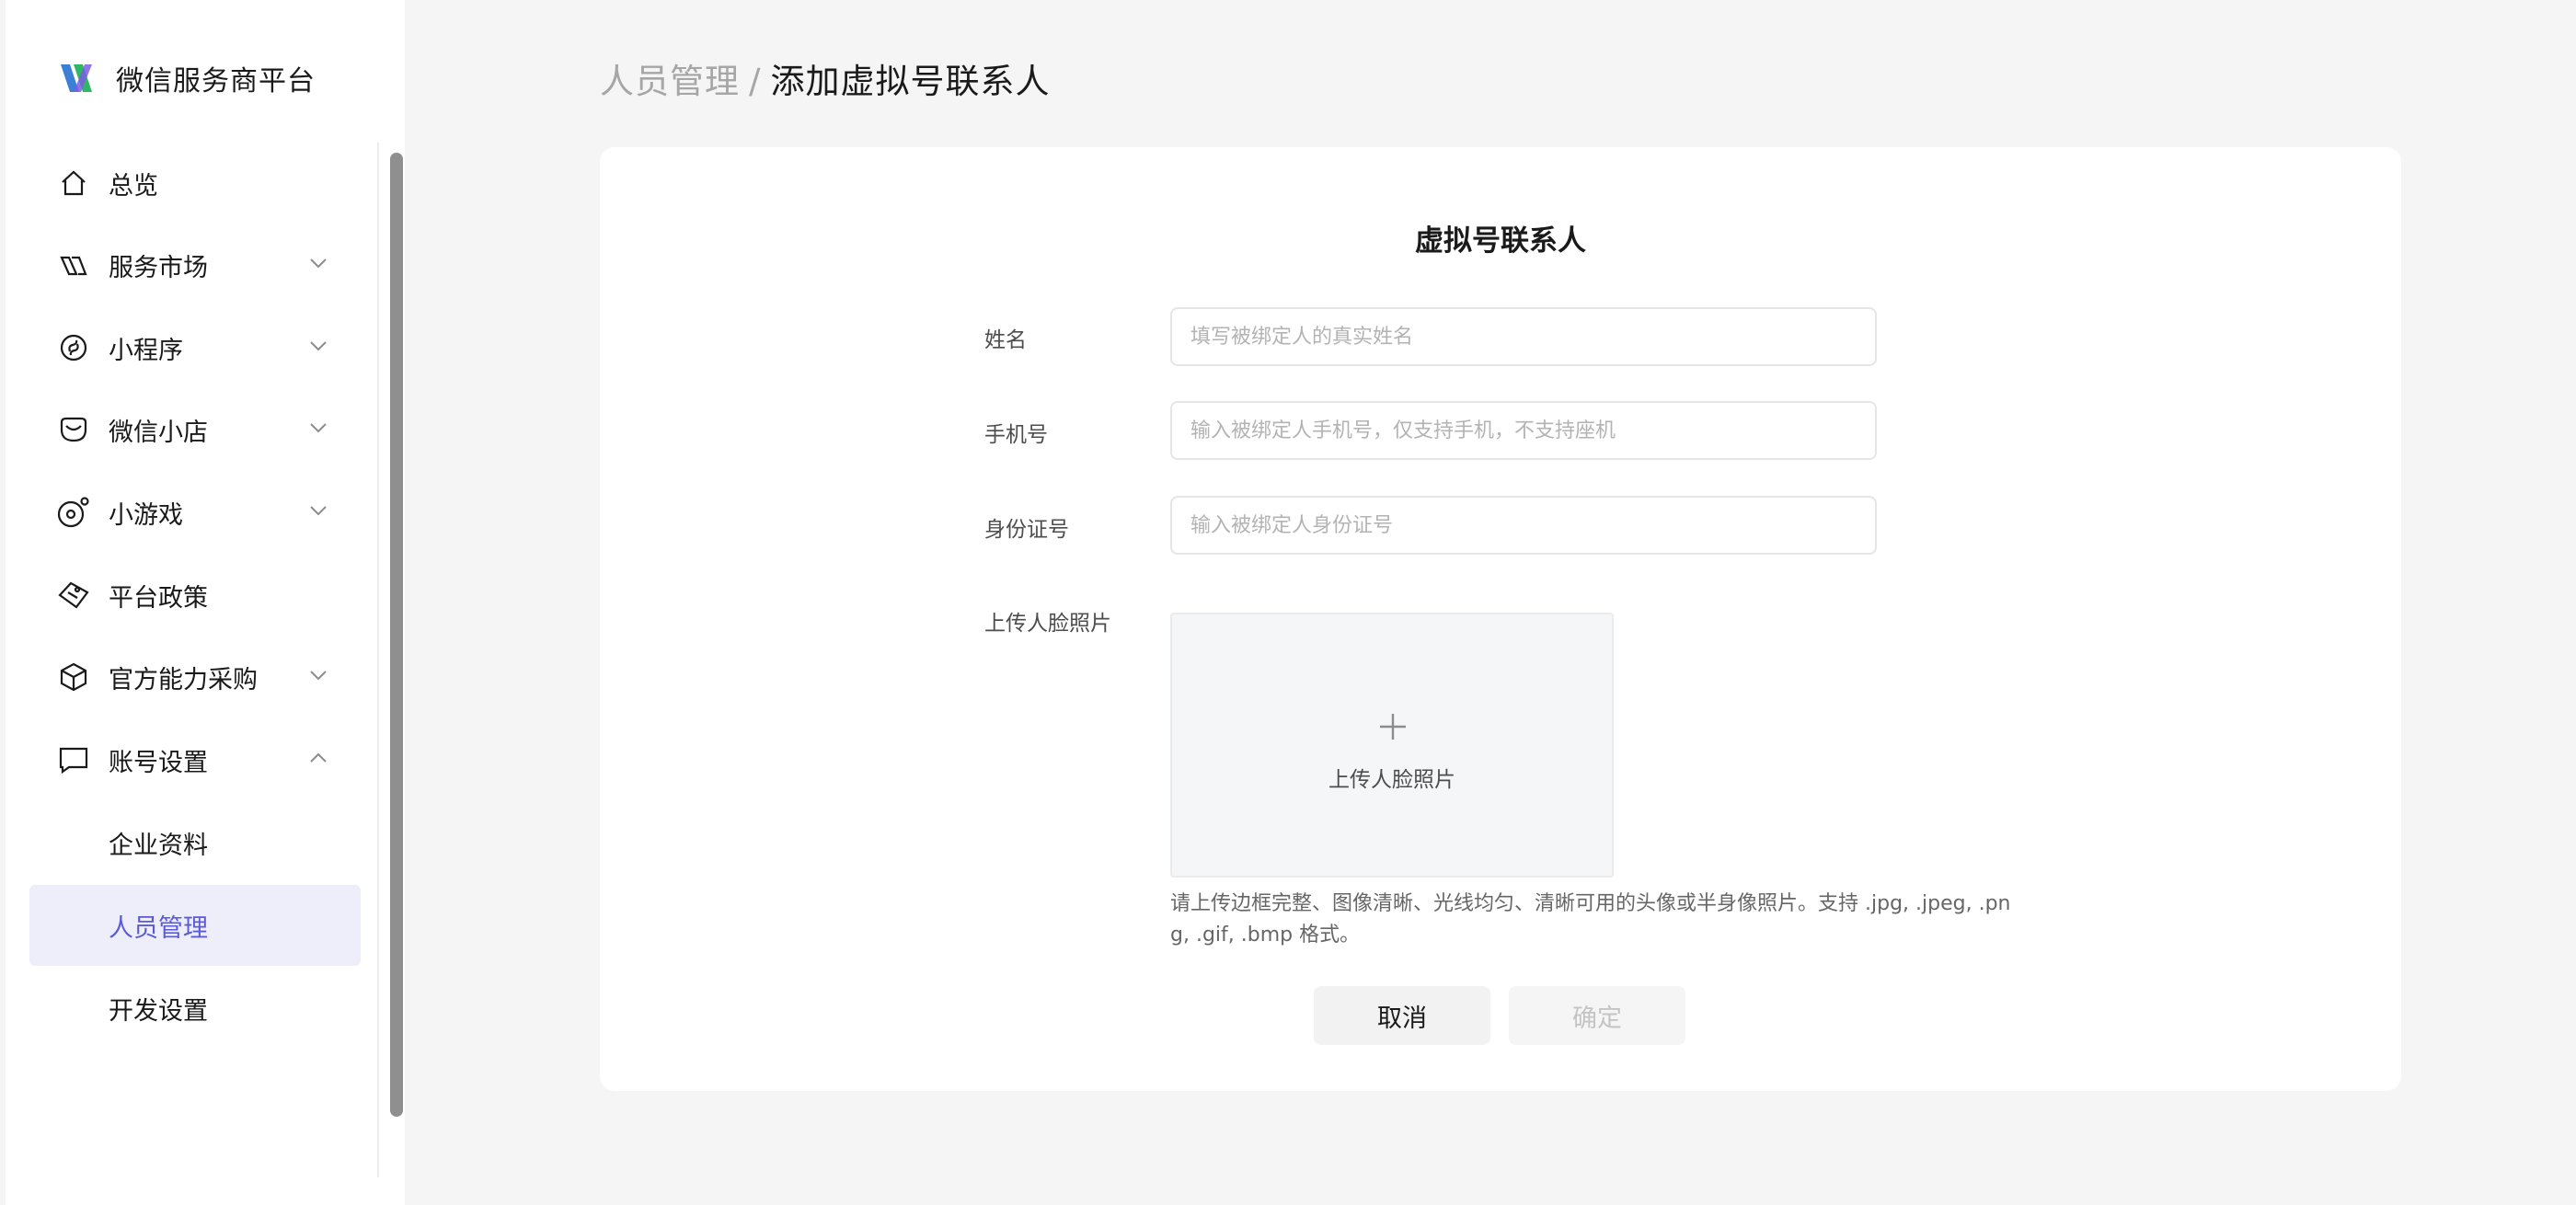 This screenshot has height=1205, width=2576. What do you see at coordinates (216, 81) in the screenshot?
I see `brand-name: 微信服务商平台` at bounding box center [216, 81].